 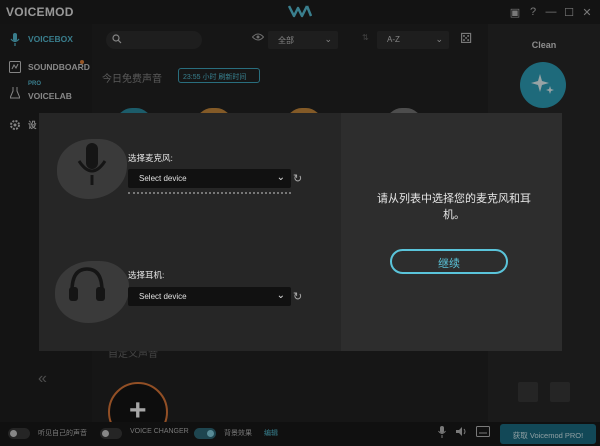 What do you see at coordinates (163, 296) in the screenshot?
I see `headphone-select-value: Select device` at bounding box center [163, 296].